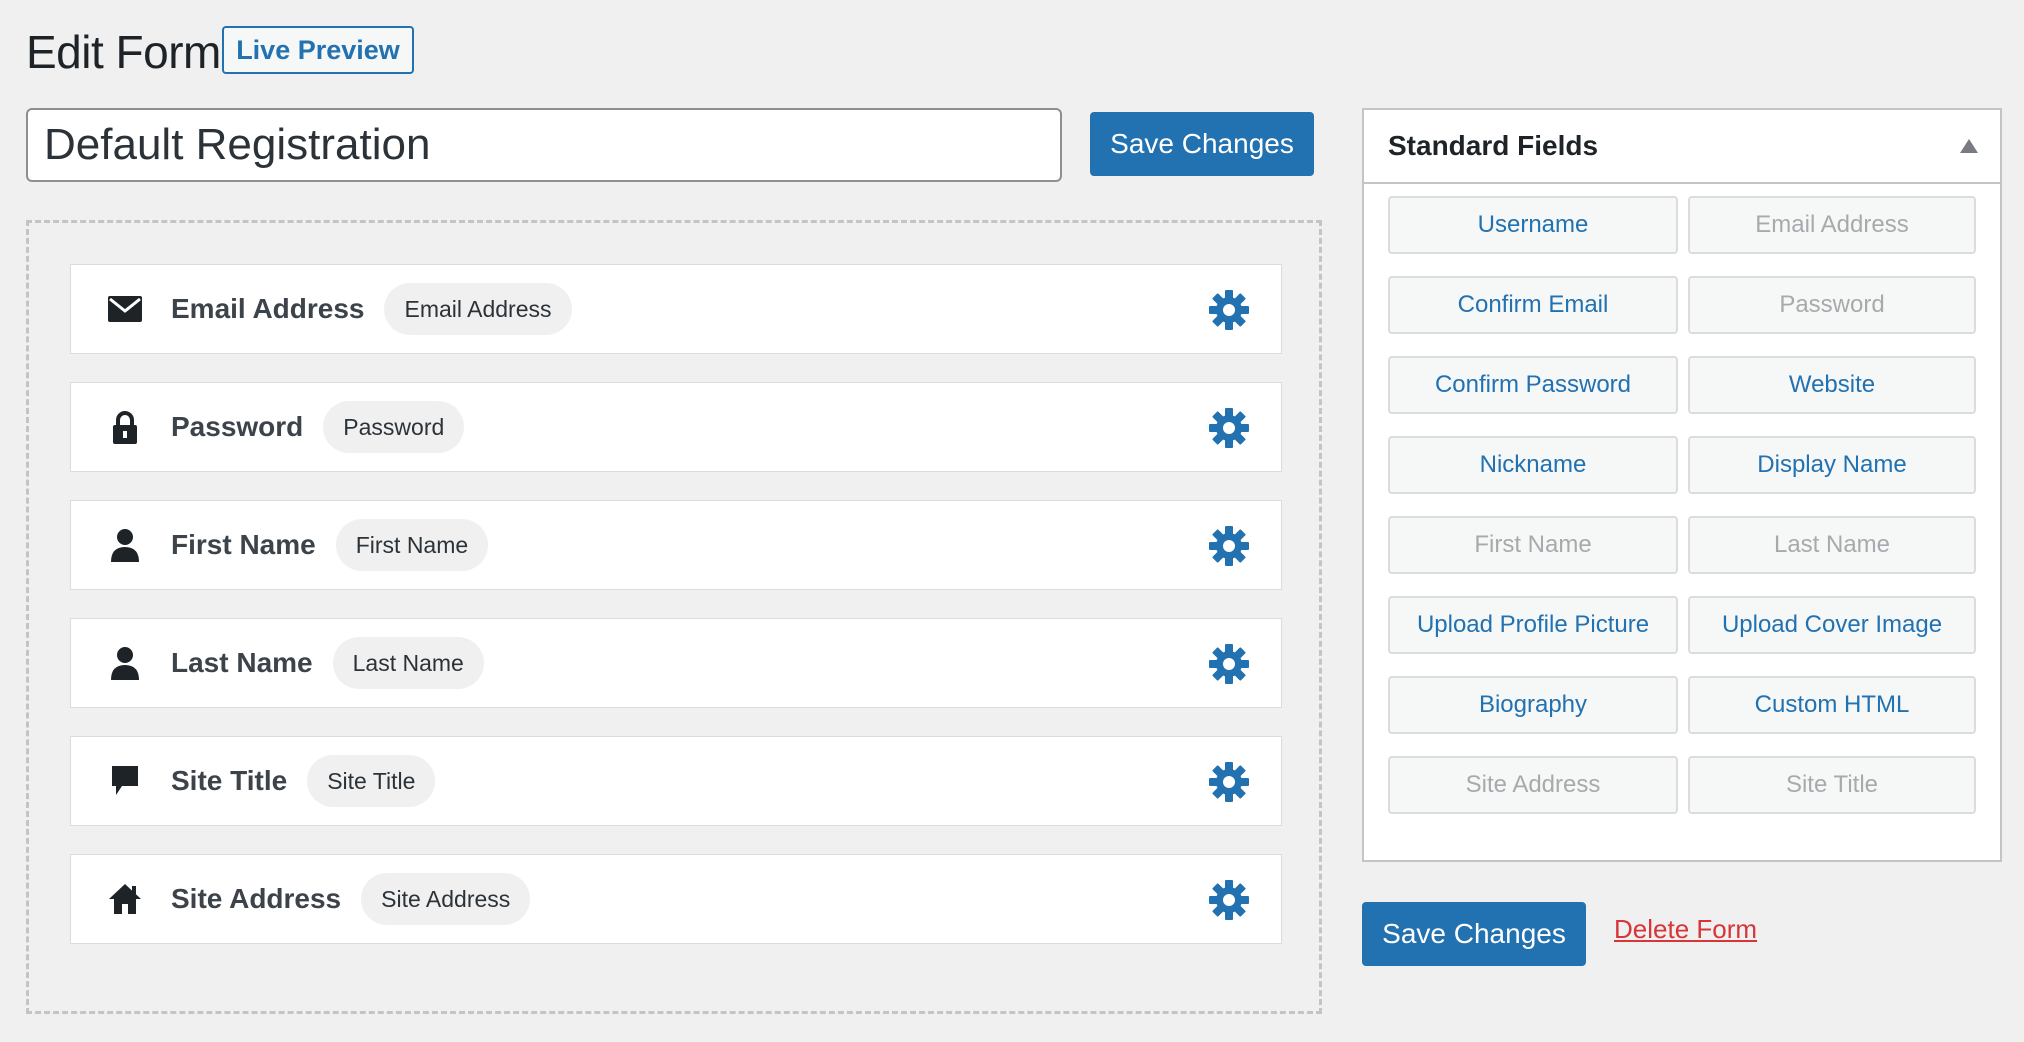 The height and width of the screenshot is (1042, 2024). Describe the element at coordinates (1533, 785) in the screenshot. I see `add-field-site-address: Site Address` at that location.